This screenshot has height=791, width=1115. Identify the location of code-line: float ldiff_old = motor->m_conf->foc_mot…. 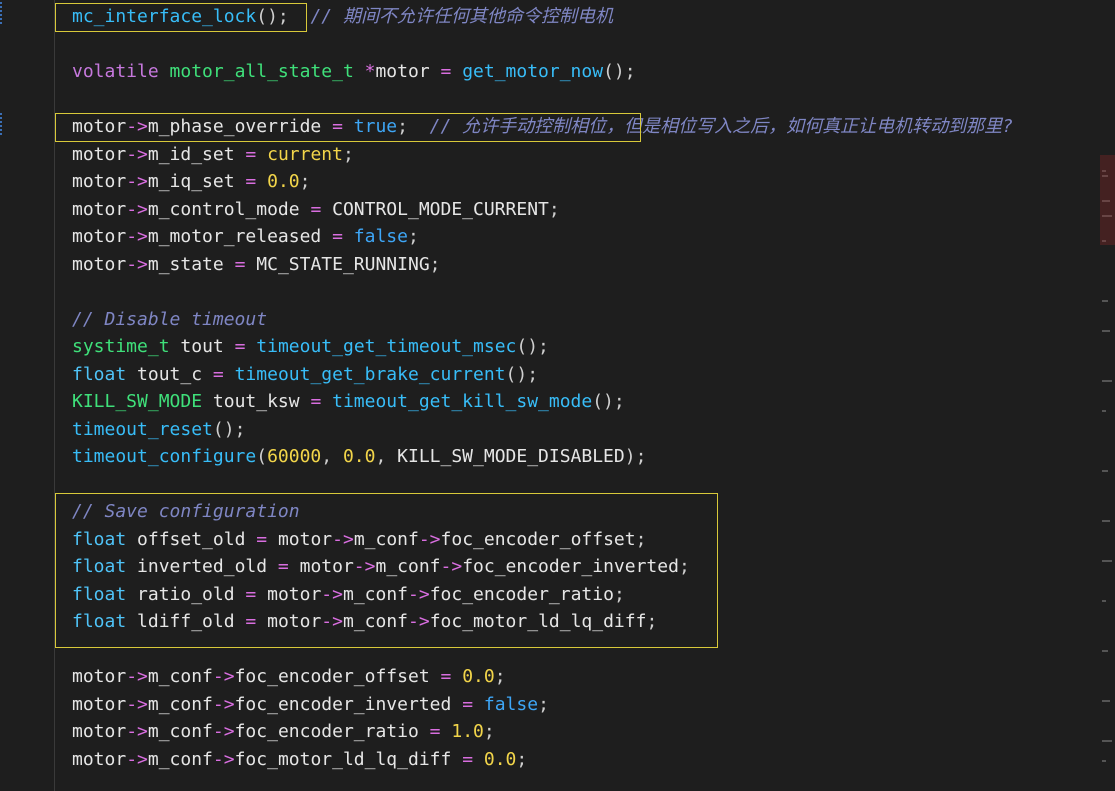
(364, 621).